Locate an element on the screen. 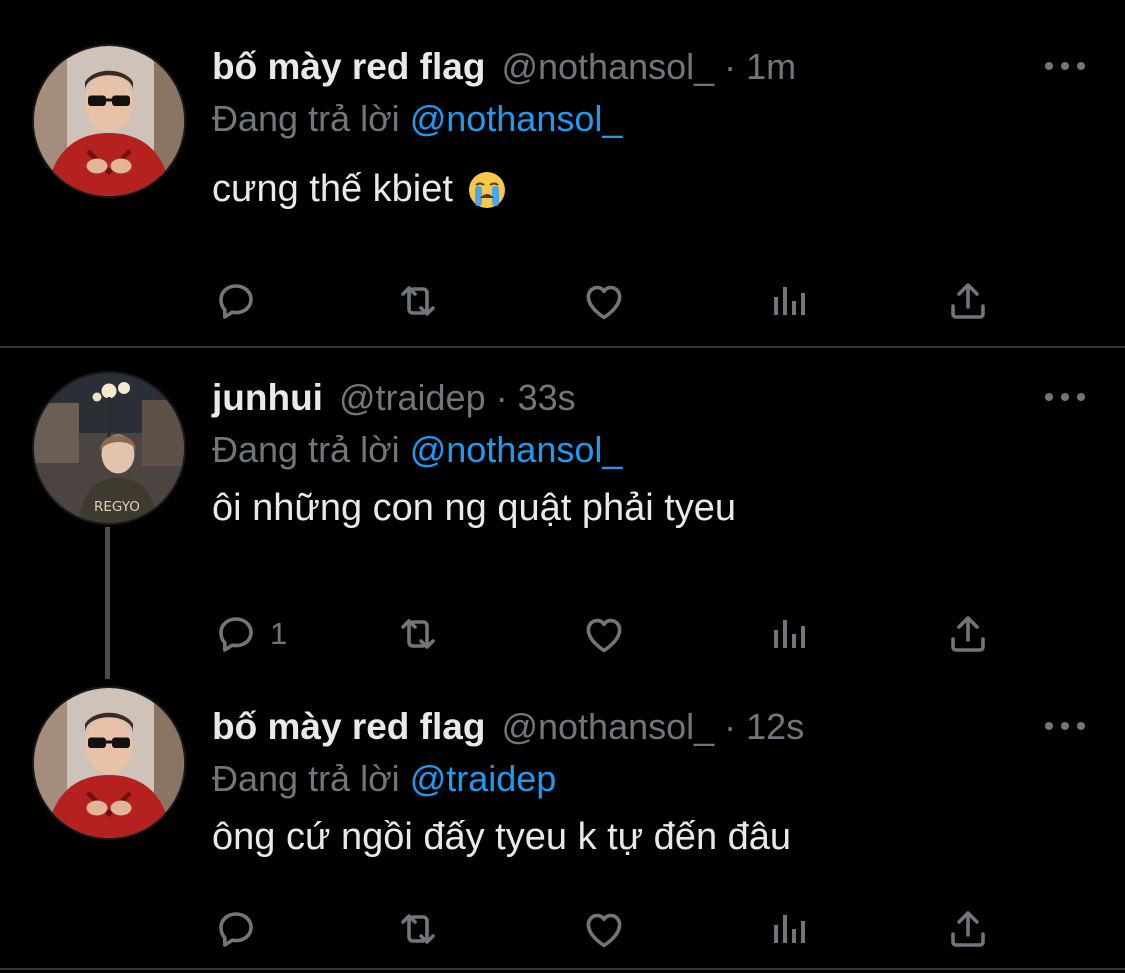  user-handle: @traidep is located at coordinates (412, 398).